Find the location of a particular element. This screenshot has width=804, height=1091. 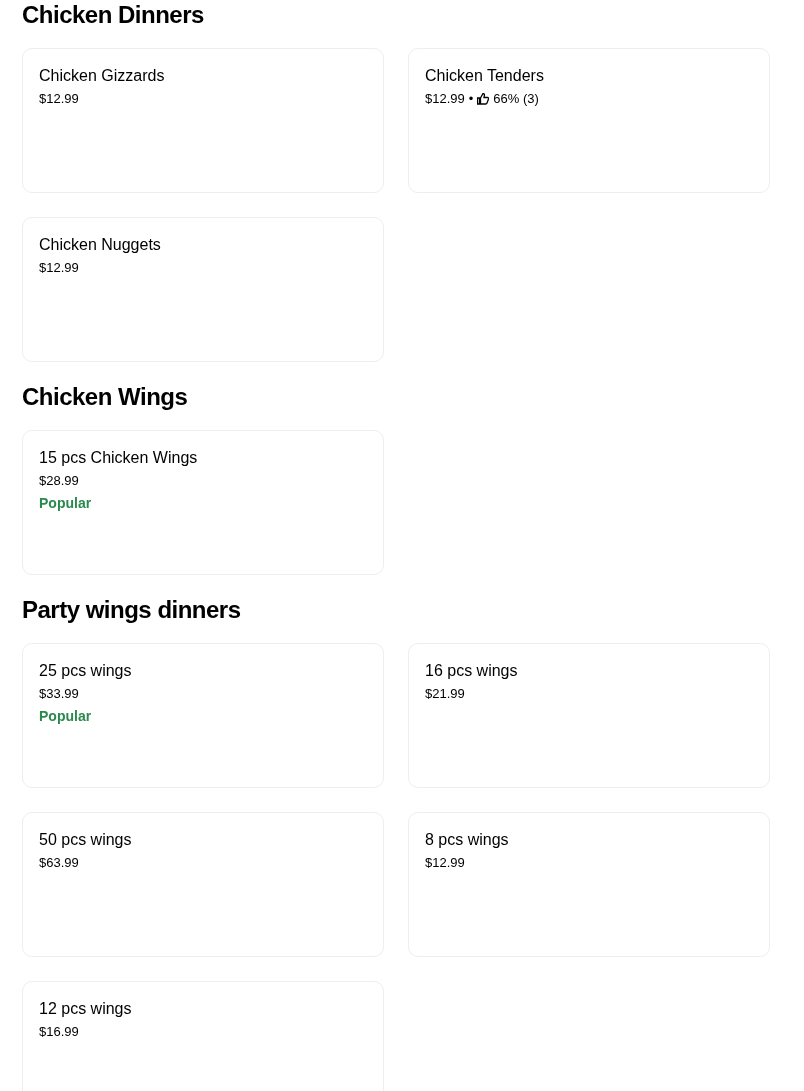

menu-item-card: 8 pcs wings $12.99 is located at coordinates (589, 884).